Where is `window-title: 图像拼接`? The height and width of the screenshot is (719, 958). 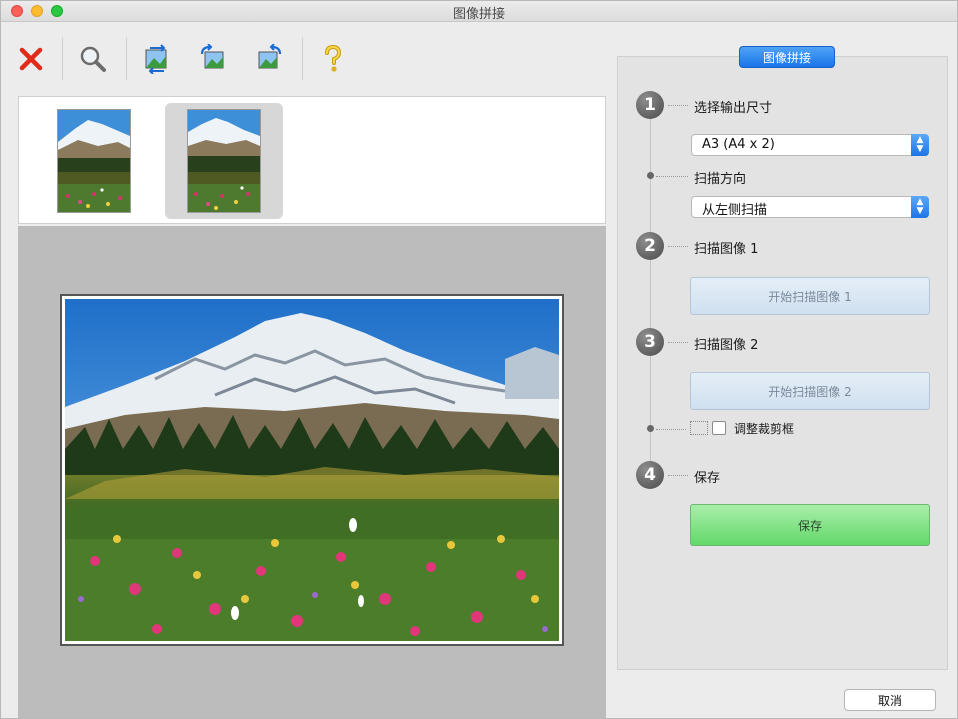 window-title: 图像拼接 is located at coordinates (478, 14).